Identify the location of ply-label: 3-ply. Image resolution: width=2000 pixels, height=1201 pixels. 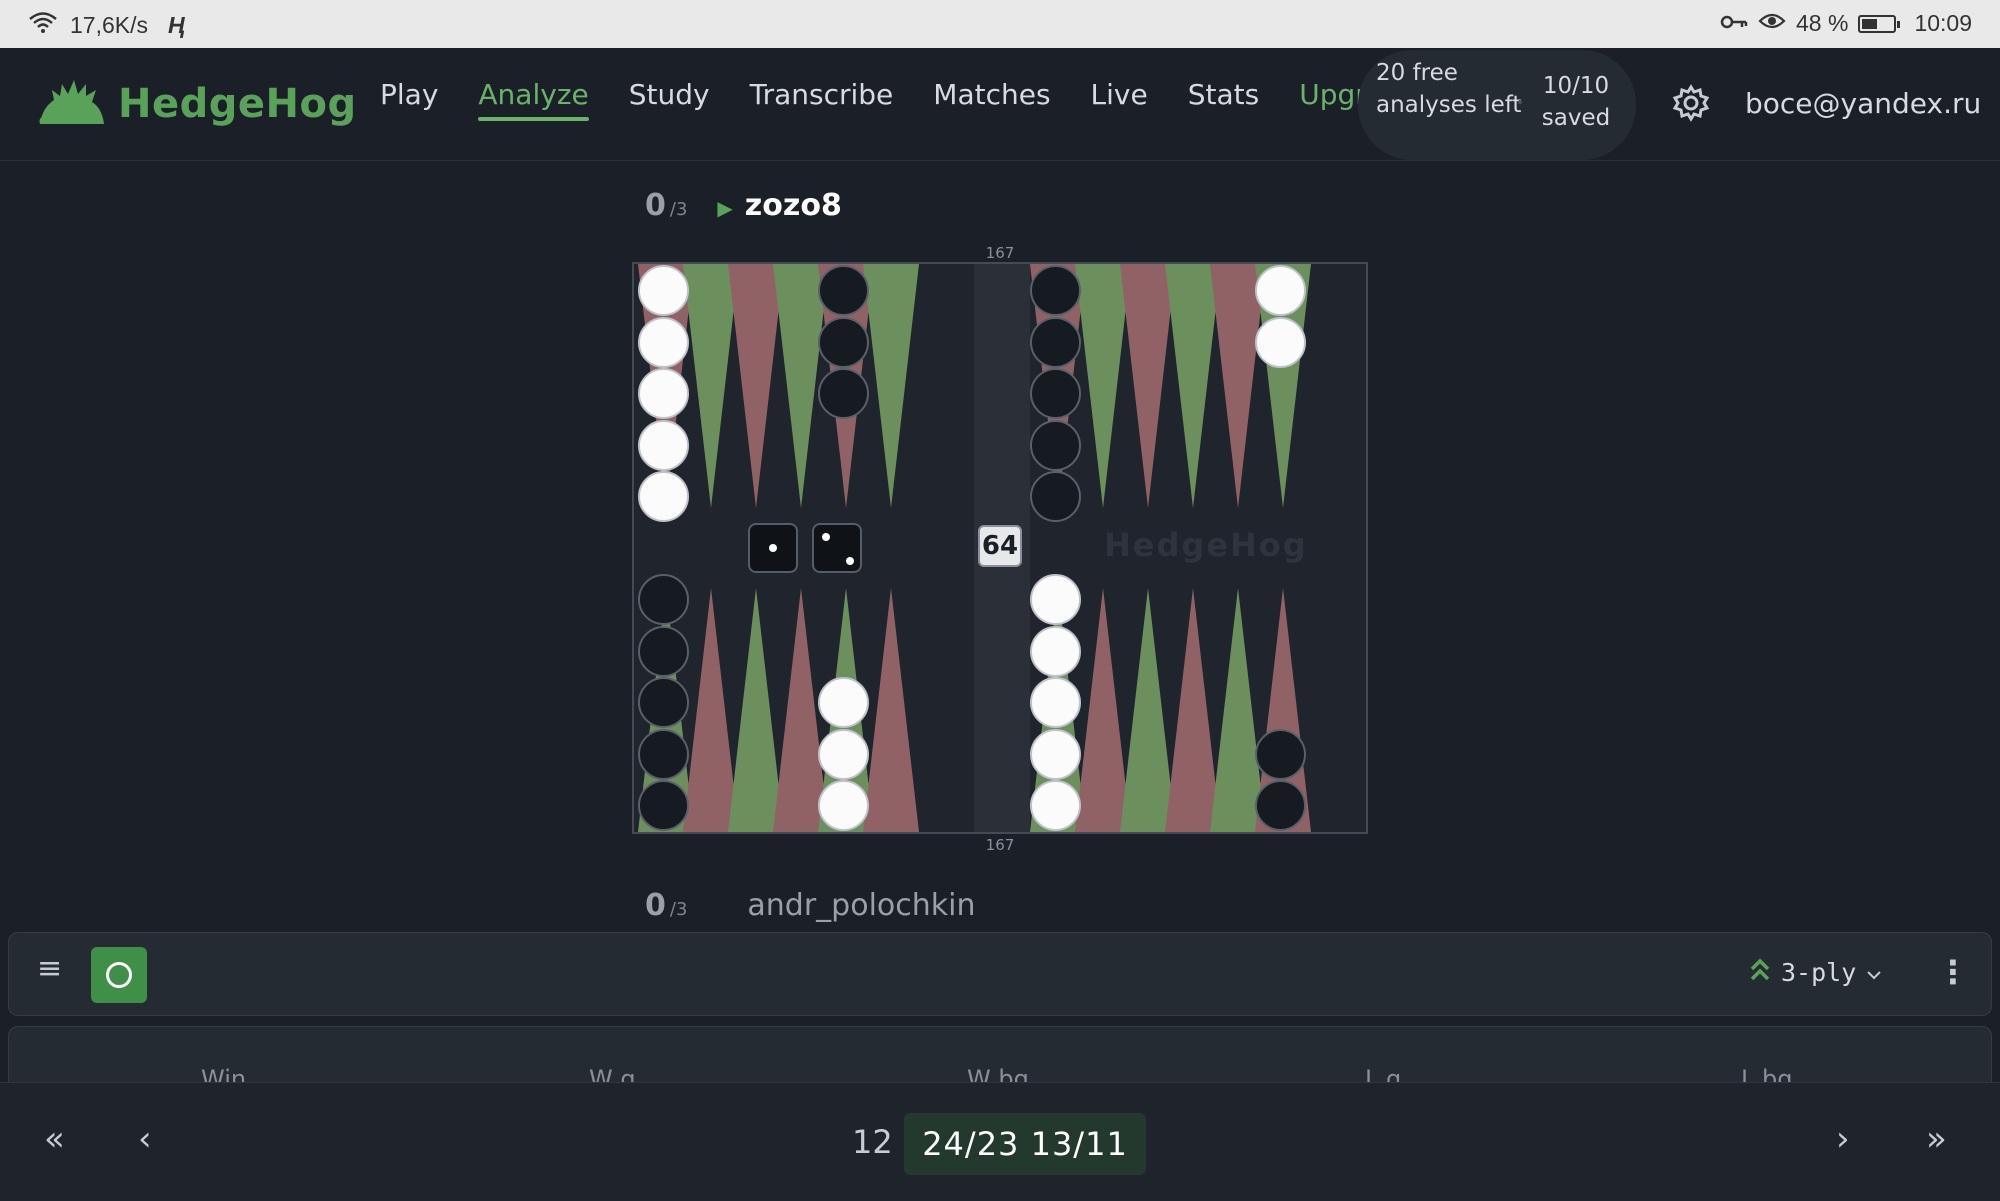
(1819, 972).